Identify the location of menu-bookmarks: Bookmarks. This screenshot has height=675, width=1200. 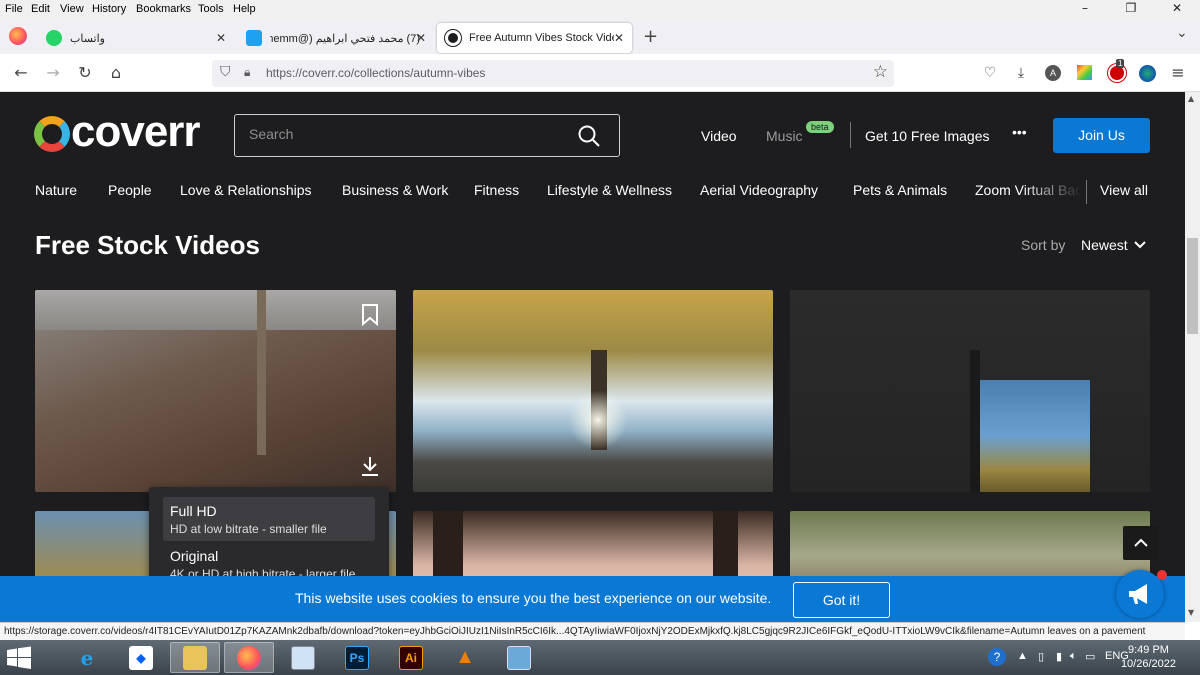
(163, 9).